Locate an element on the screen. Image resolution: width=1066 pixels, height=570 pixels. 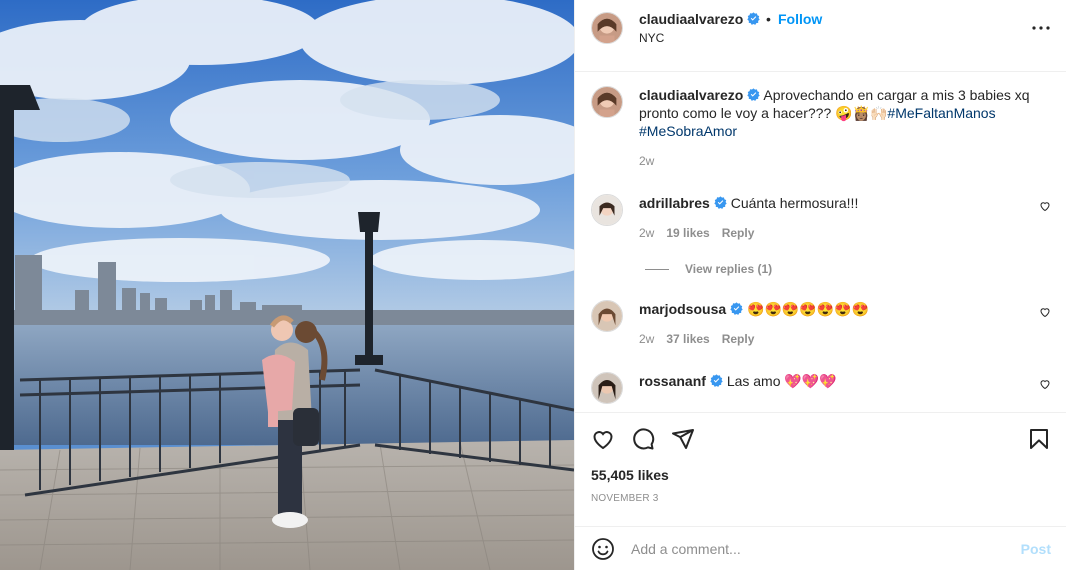
share-icon is located at coordinates (683, 439).